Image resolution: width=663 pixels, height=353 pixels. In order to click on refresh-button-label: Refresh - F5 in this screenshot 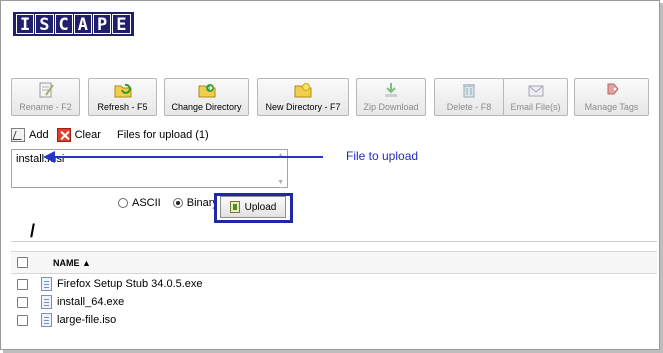, I will do `click(122, 107)`.